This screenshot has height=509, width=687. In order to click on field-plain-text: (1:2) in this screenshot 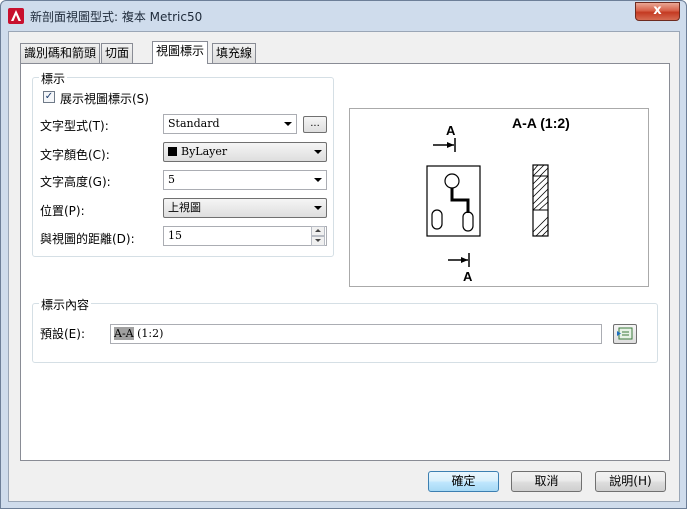, I will do `click(148, 333)`.